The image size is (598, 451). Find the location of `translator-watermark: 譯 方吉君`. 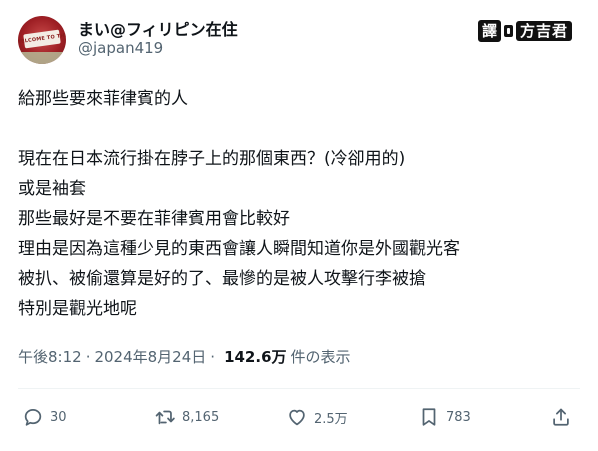

translator-watermark: 譯 方吉君 is located at coordinates (525, 31).